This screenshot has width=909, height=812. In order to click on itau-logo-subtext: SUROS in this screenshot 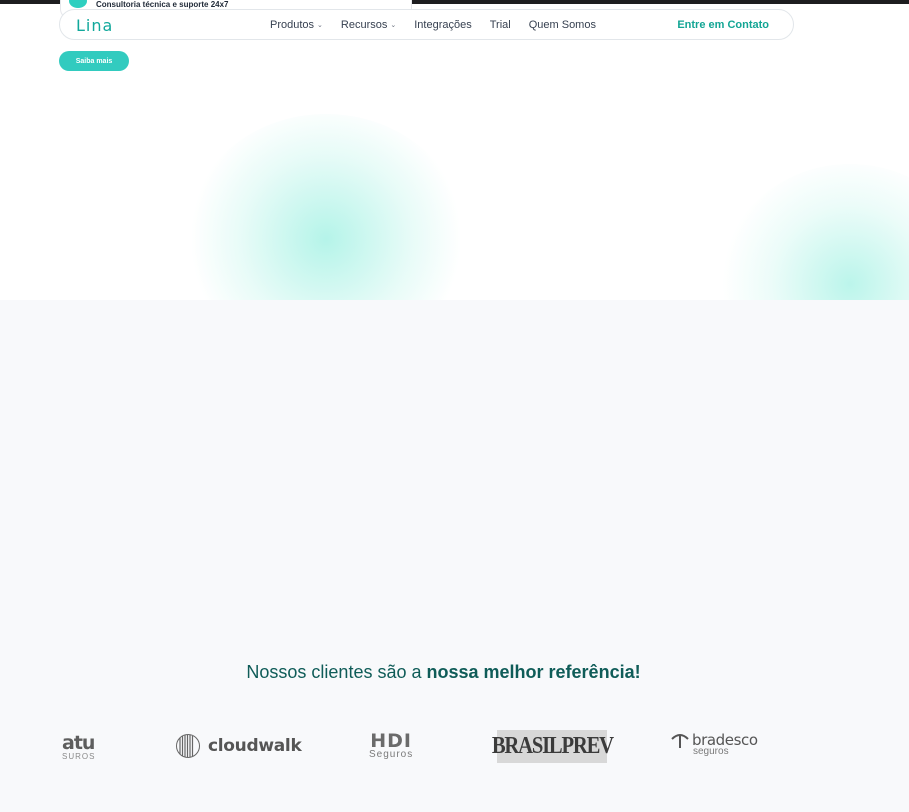, I will do `click(79, 756)`.